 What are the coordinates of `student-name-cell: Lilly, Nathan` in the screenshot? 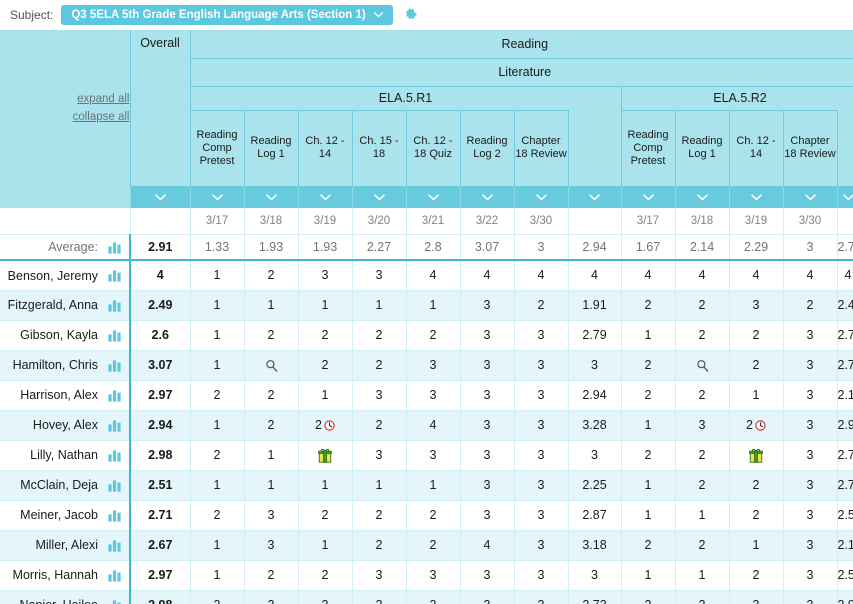 It's located at (65, 455).